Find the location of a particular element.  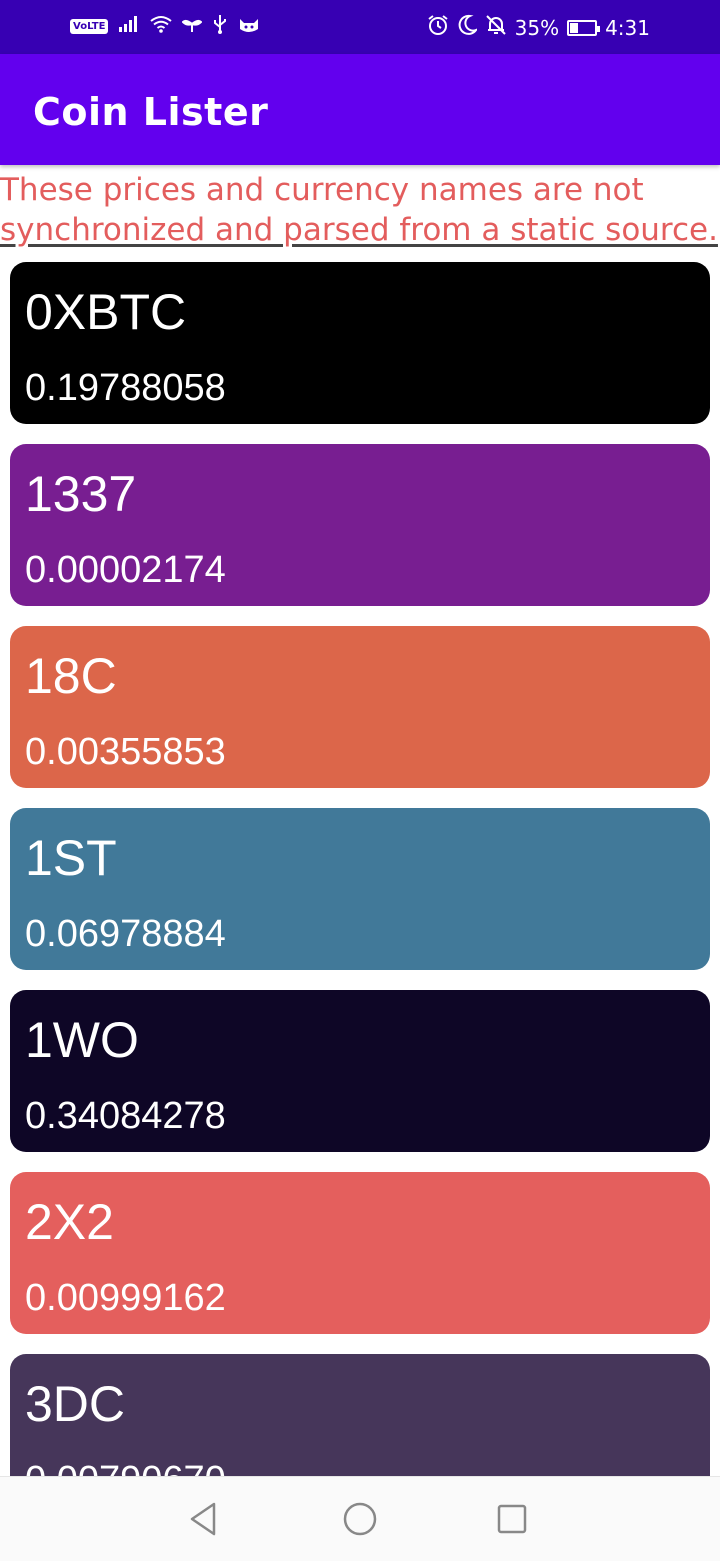

coin-name: 18C is located at coordinates (71, 676).